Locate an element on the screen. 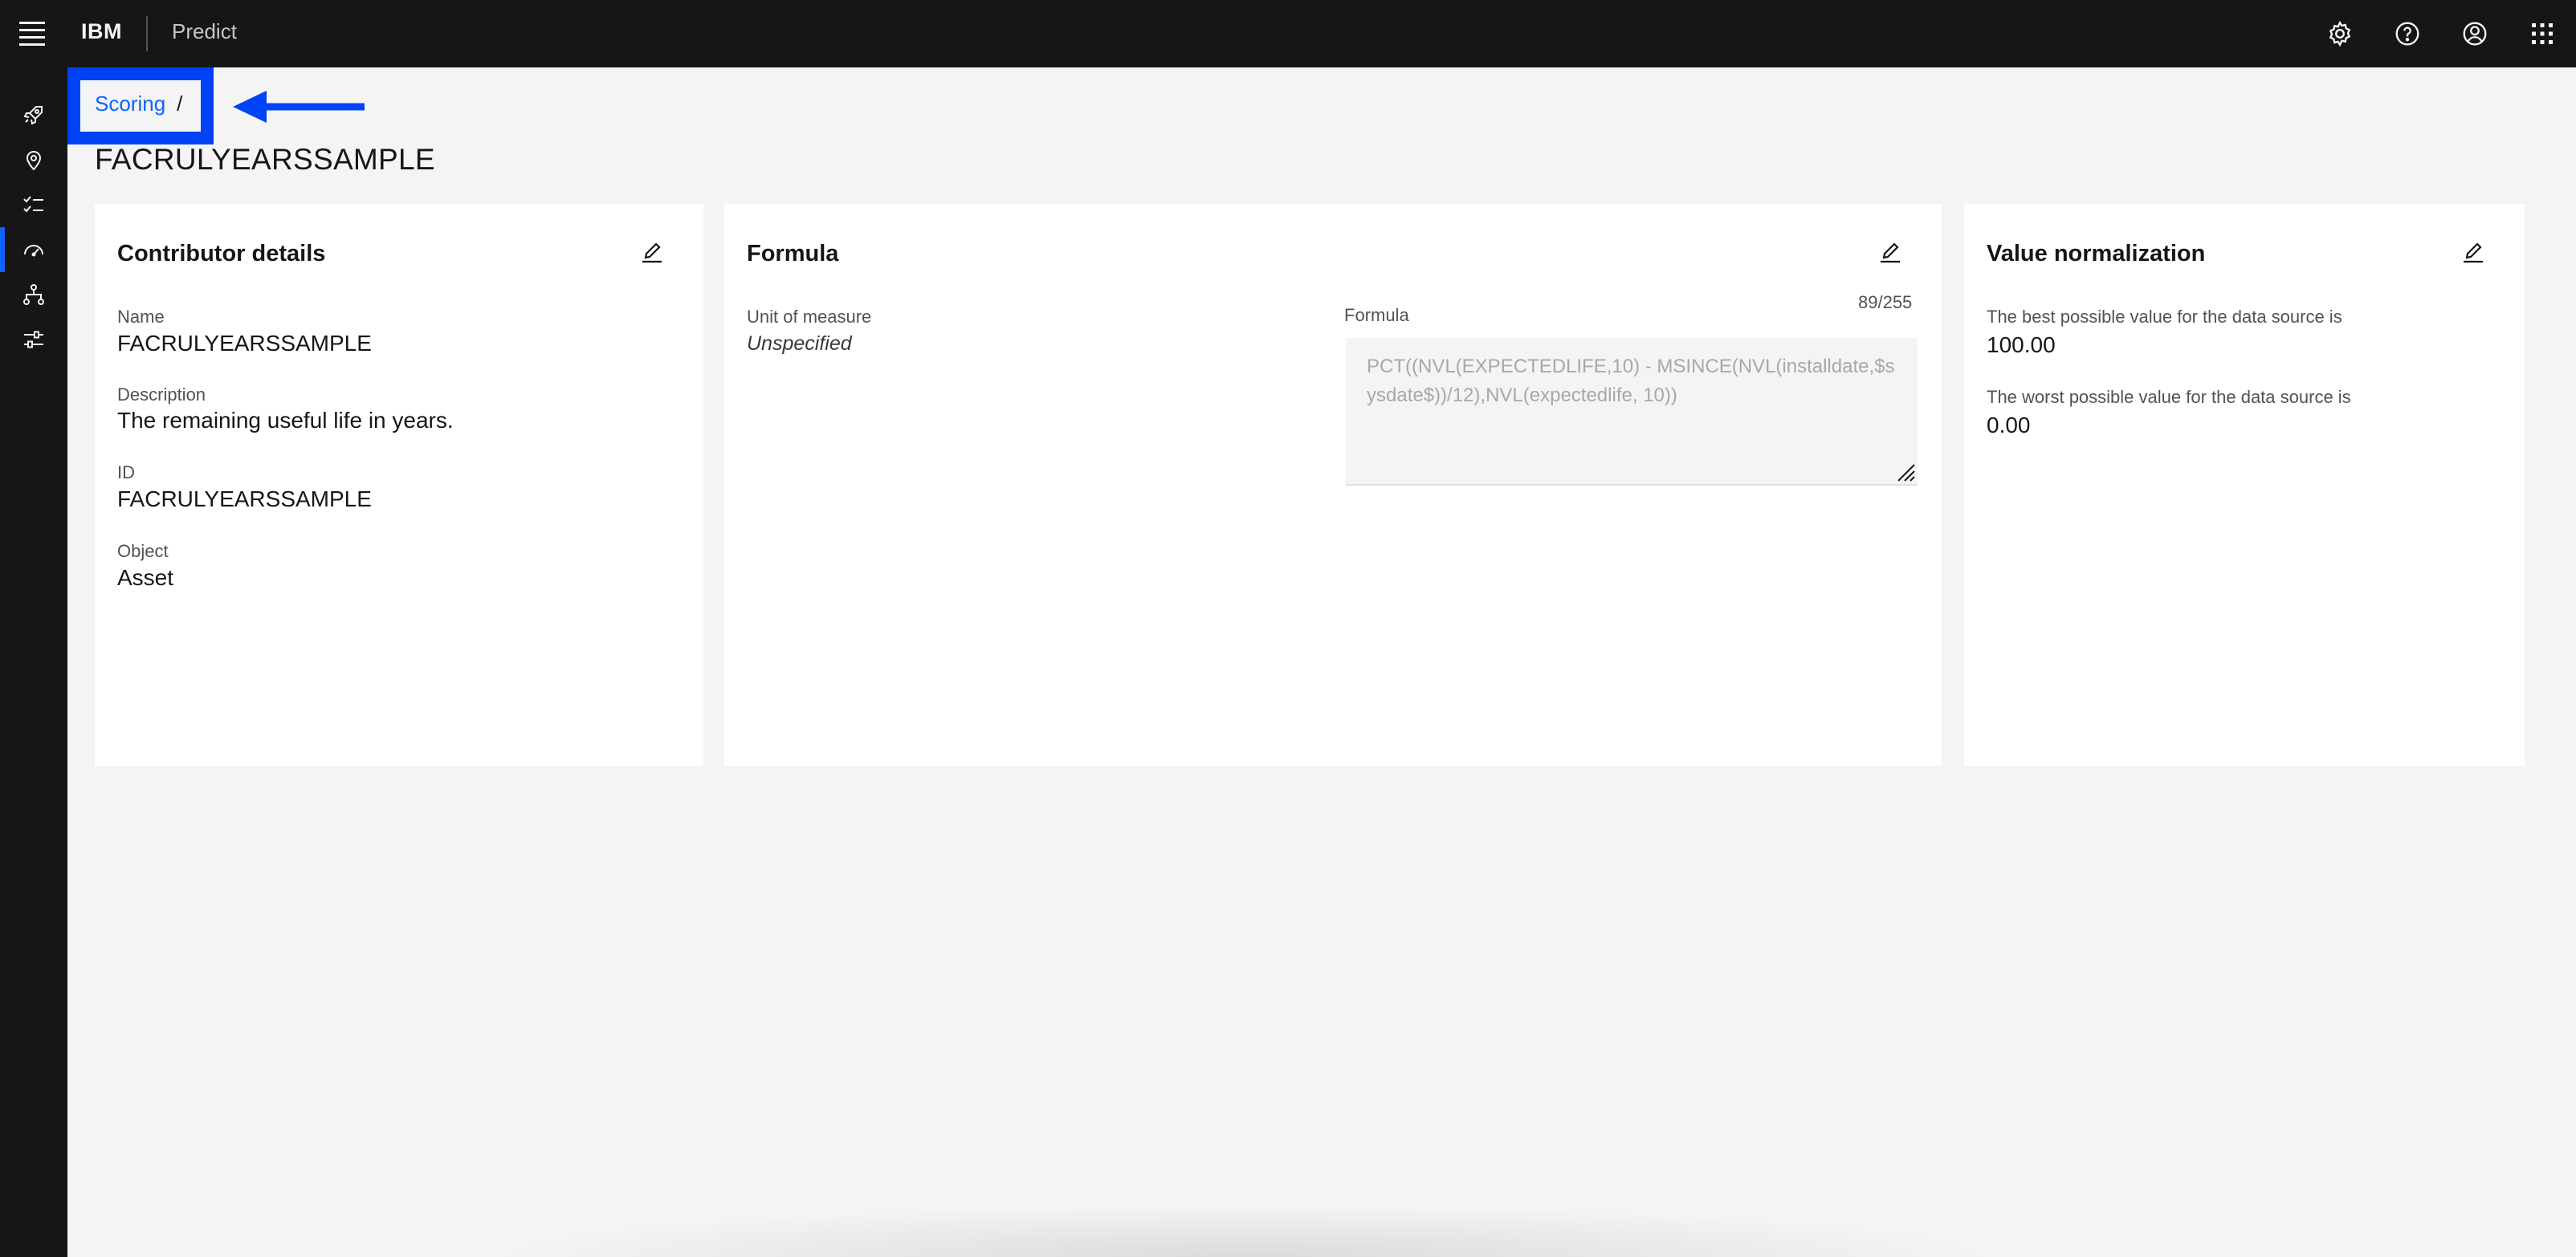 The height and width of the screenshot is (1257, 2576). contributor-details-title: Contributor details is located at coordinates (221, 253).